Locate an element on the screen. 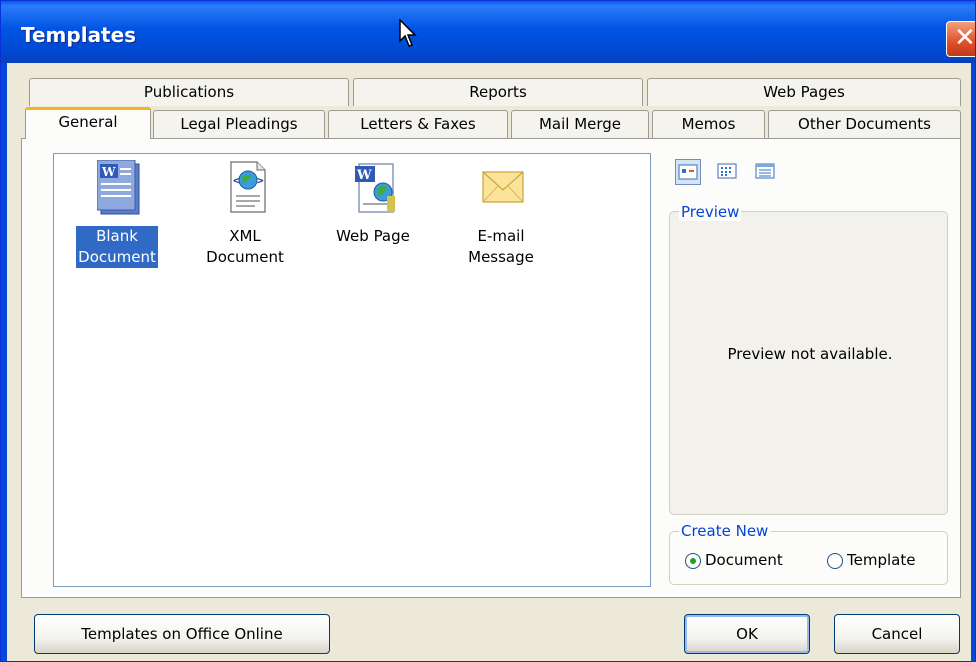  preview-group-label: Preview is located at coordinates (710, 212).